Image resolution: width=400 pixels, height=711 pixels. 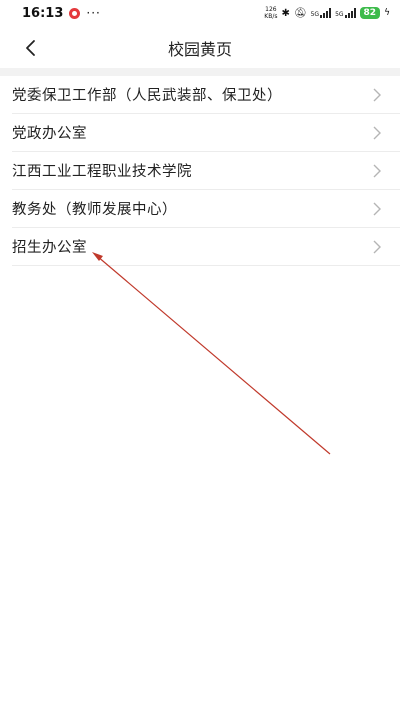 What do you see at coordinates (285, 13) in the screenshot?
I see `bluetooth-icon: ✱` at bounding box center [285, 13].